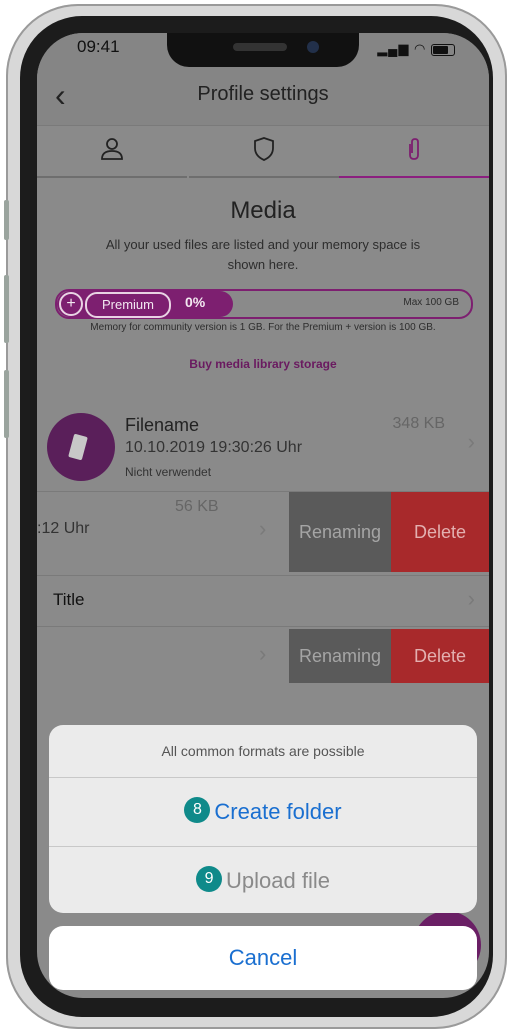 This screenshot has width=515, height=1033. What do you see at coordinates (313, 47) in the screenshot?
I see `camera` at bounding box center [313, 47].